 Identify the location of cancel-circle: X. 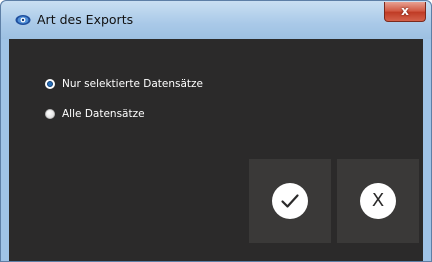
(378, 201).